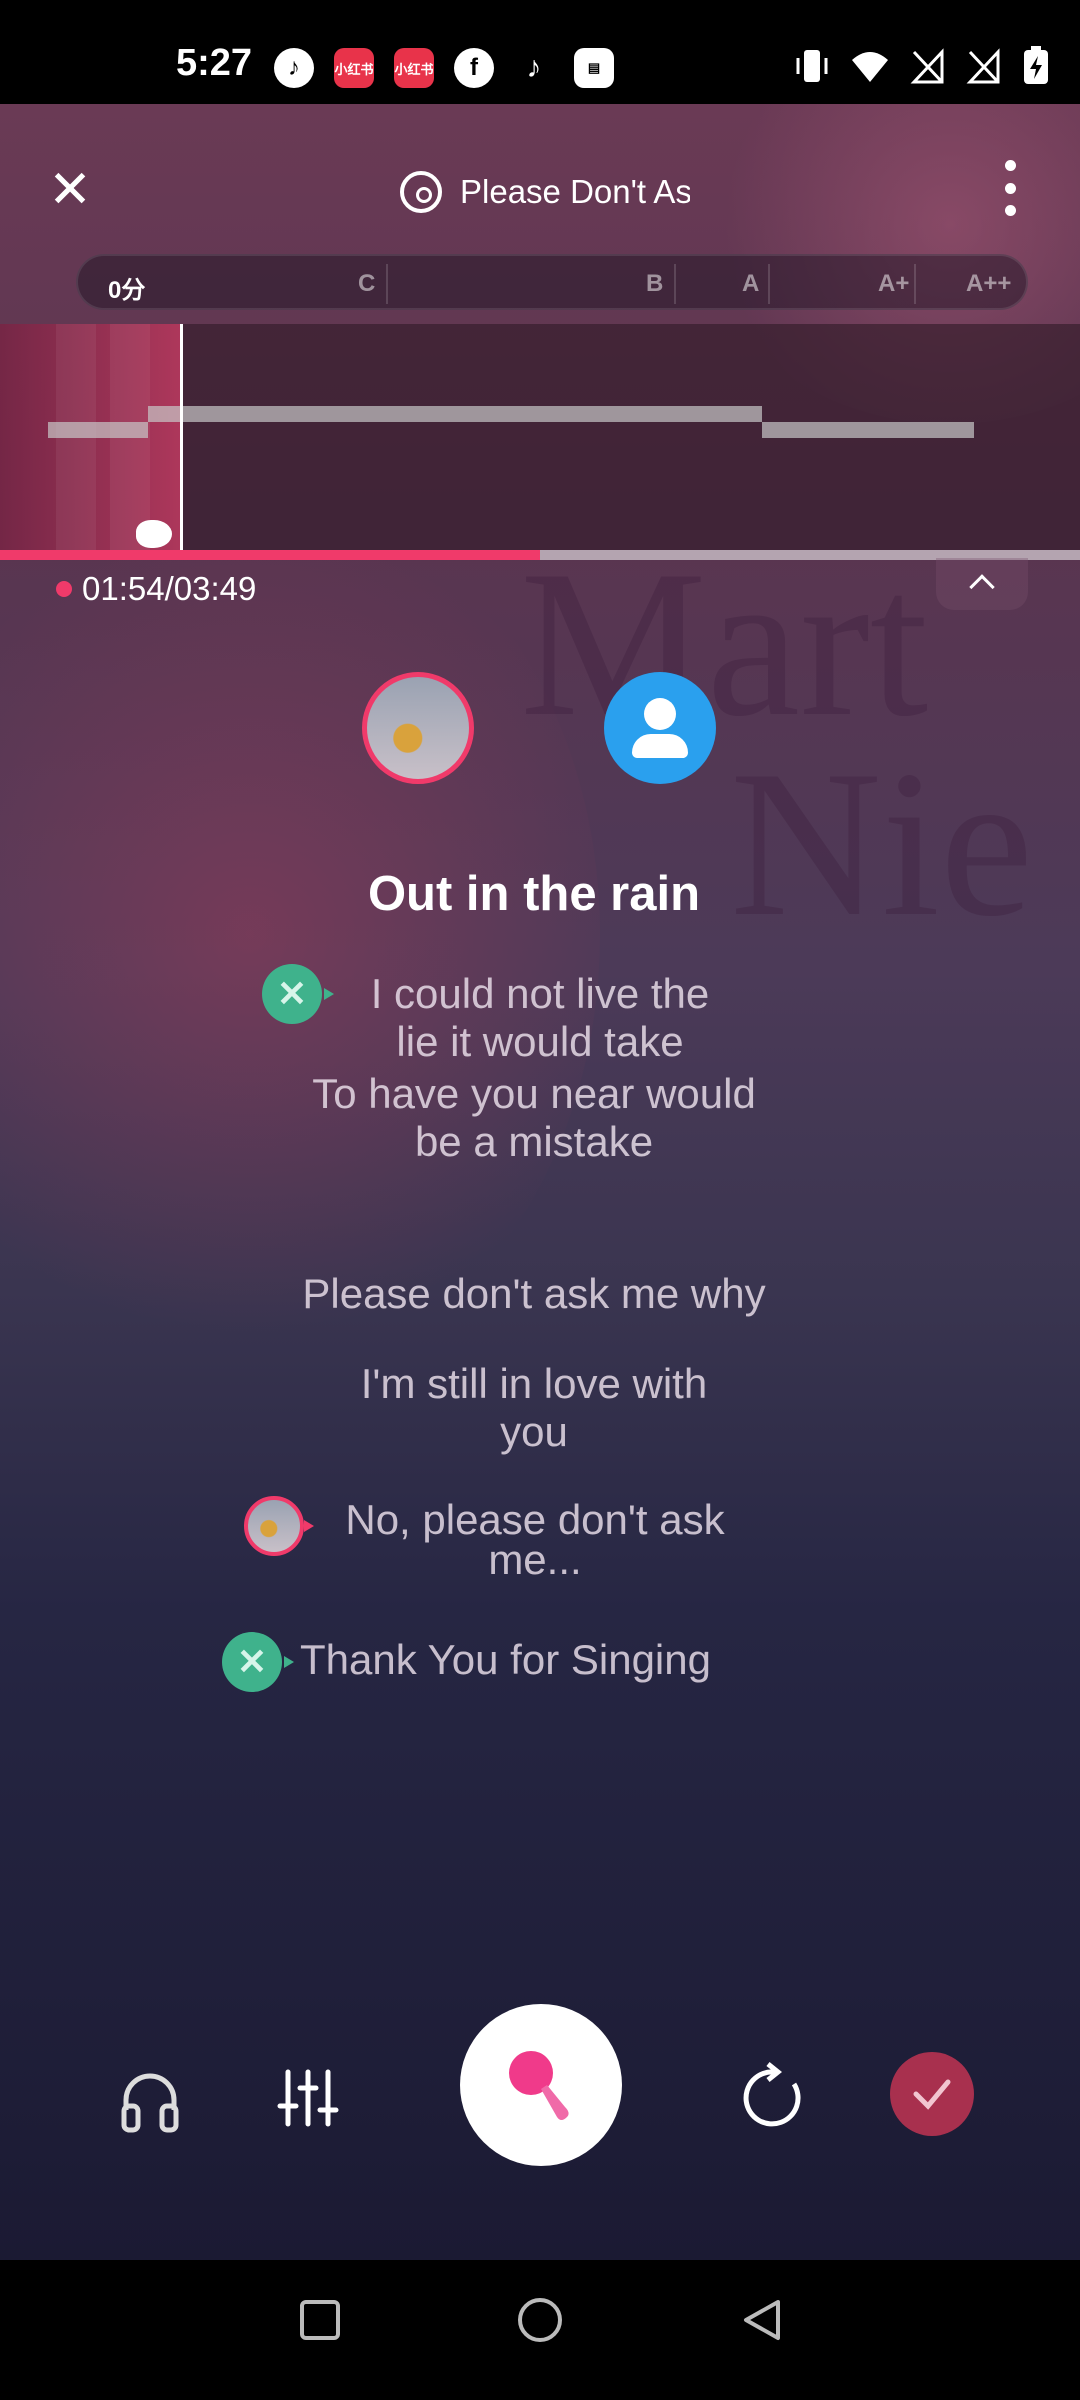 This screenshot has height=2400, width=1080. What do you see at coordinates (505, 1659) in the screenshot?
I see `lyric-text: Thank You for Singing` at bounding box center [505, 1659].